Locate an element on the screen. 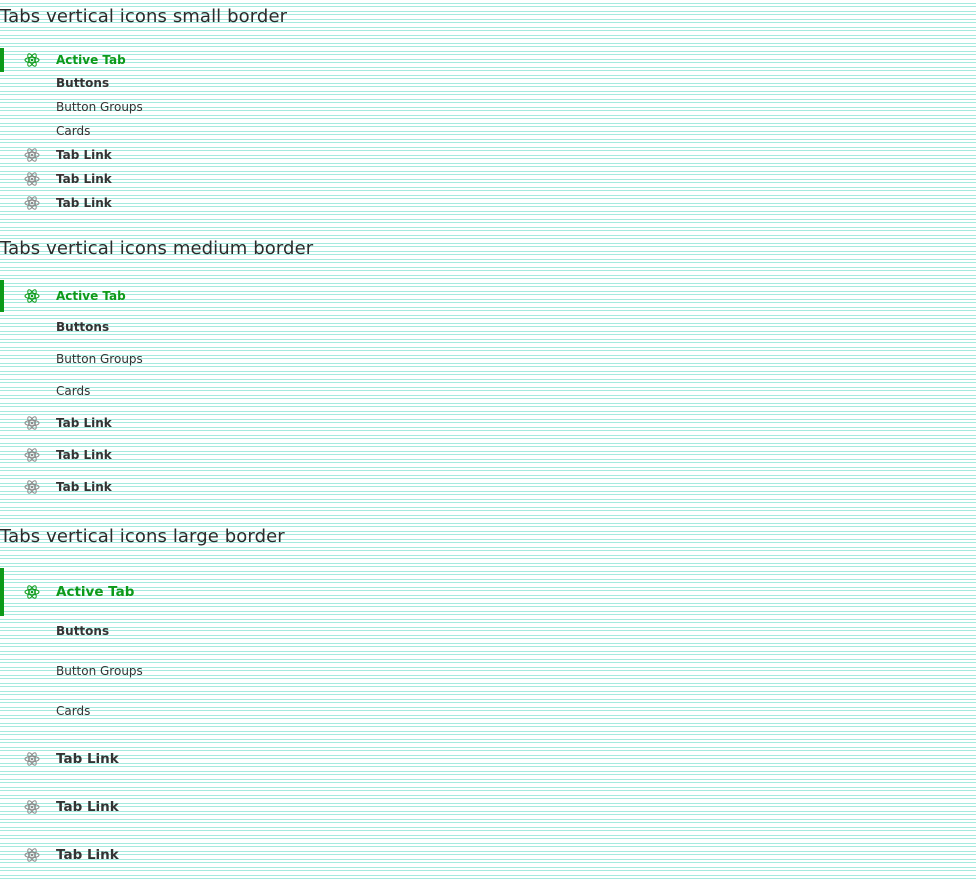 The height and width of the screenshot is (880, 976). section-title: Tabs vertical icons medium border is located at coordinates (157, 248).